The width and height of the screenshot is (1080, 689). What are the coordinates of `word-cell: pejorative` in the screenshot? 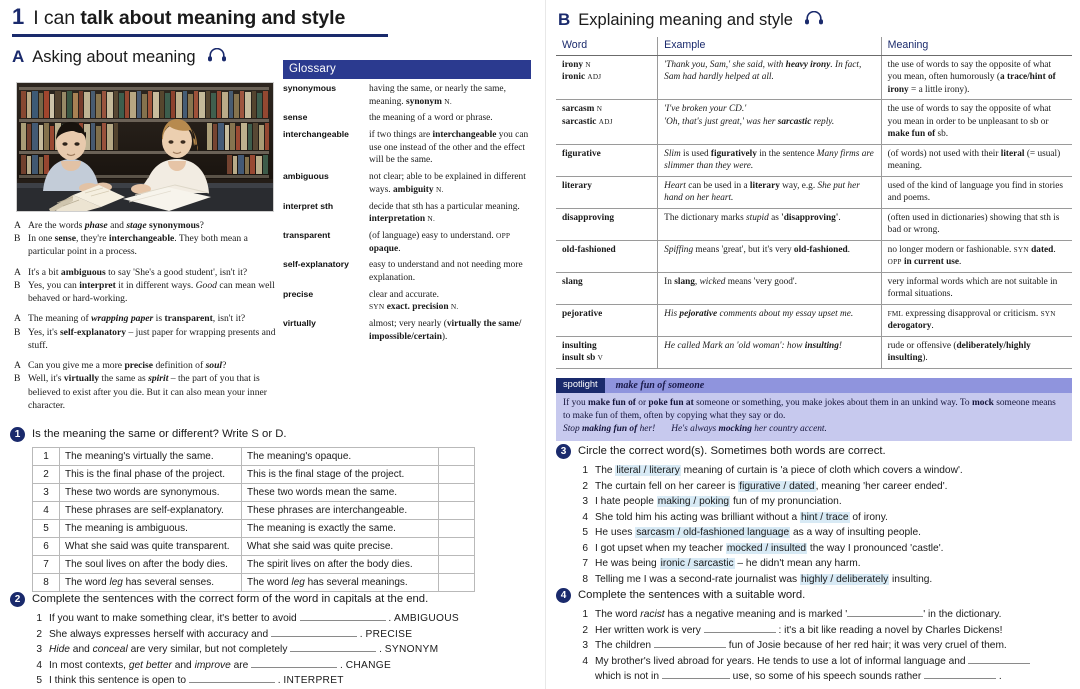 It's located at (607, 320).